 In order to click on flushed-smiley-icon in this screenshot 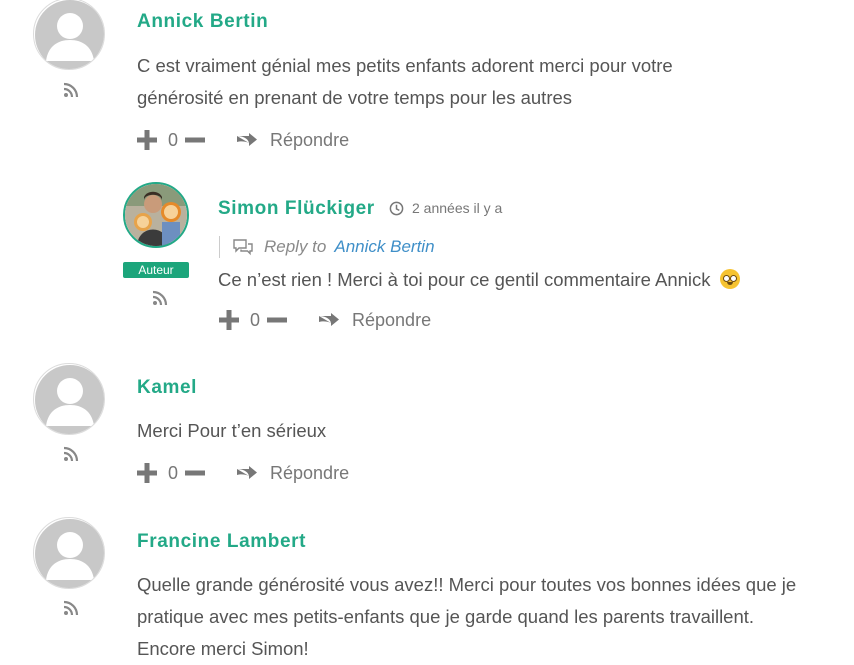, I will do `click(729, 279)`.